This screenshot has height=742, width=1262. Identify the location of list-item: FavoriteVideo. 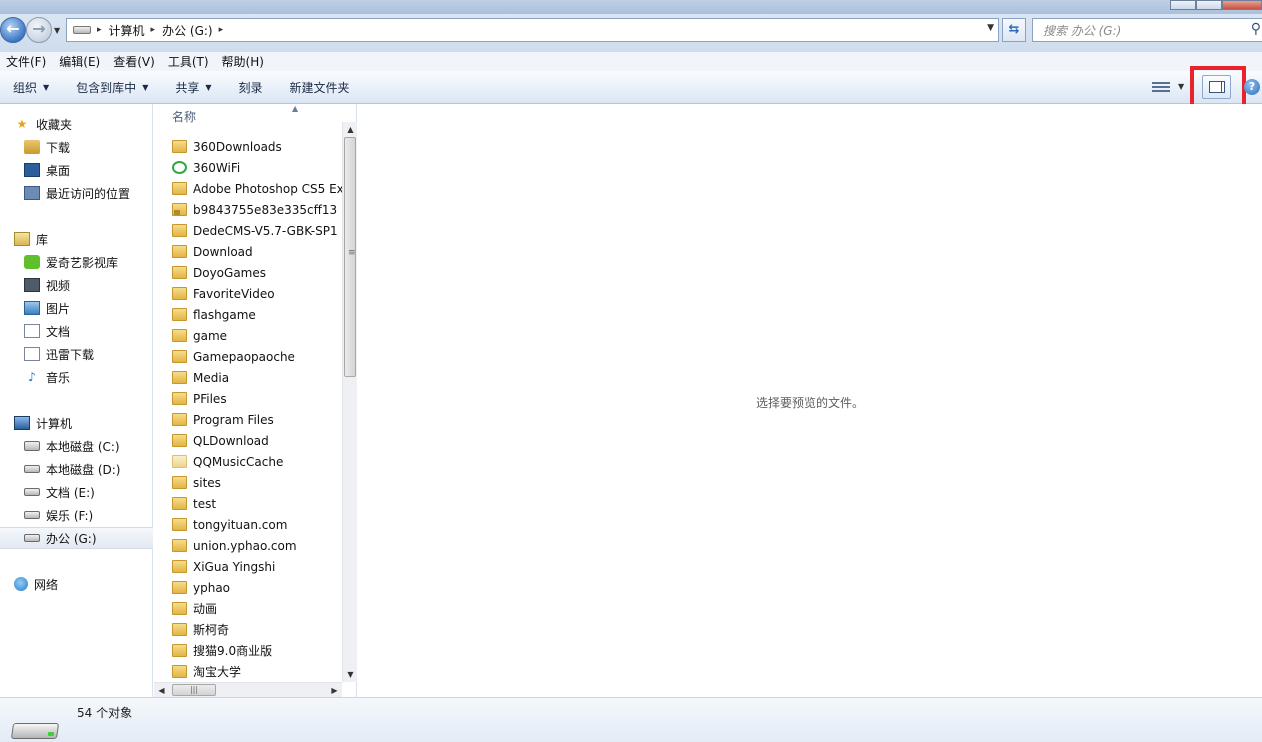
(248, 293).